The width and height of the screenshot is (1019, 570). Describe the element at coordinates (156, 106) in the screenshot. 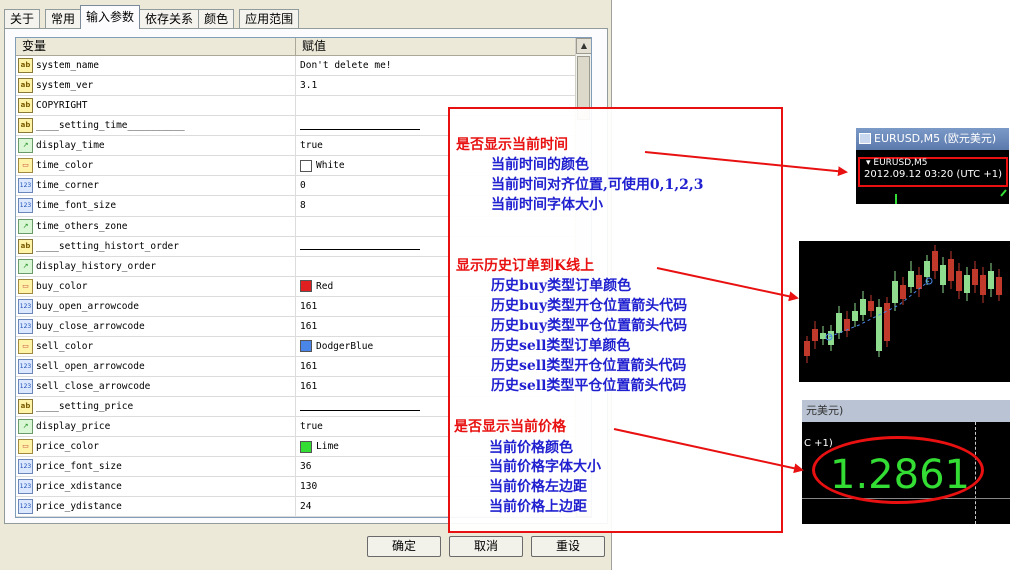

I see `parameter-name-cell: ab COPYRIGHT` at that location.